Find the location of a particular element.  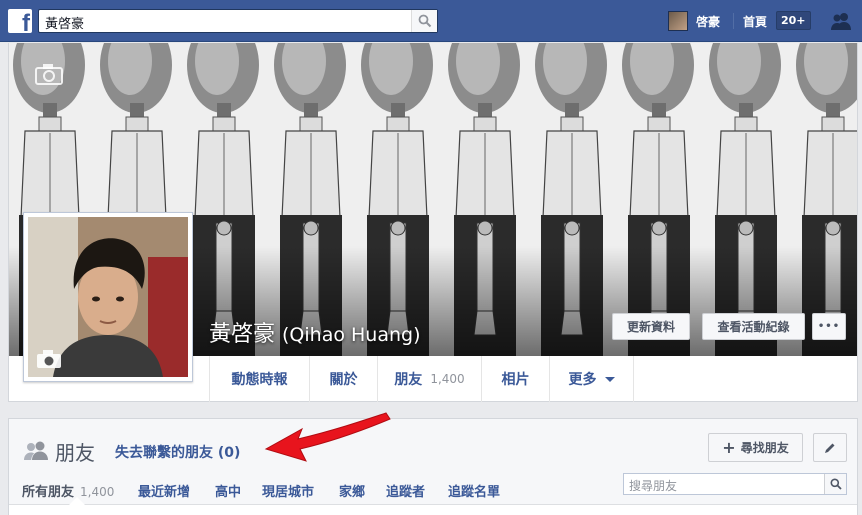

lost-contact-link: 失去聯繫的朋友 (0) is located at coordinates (177, 452).